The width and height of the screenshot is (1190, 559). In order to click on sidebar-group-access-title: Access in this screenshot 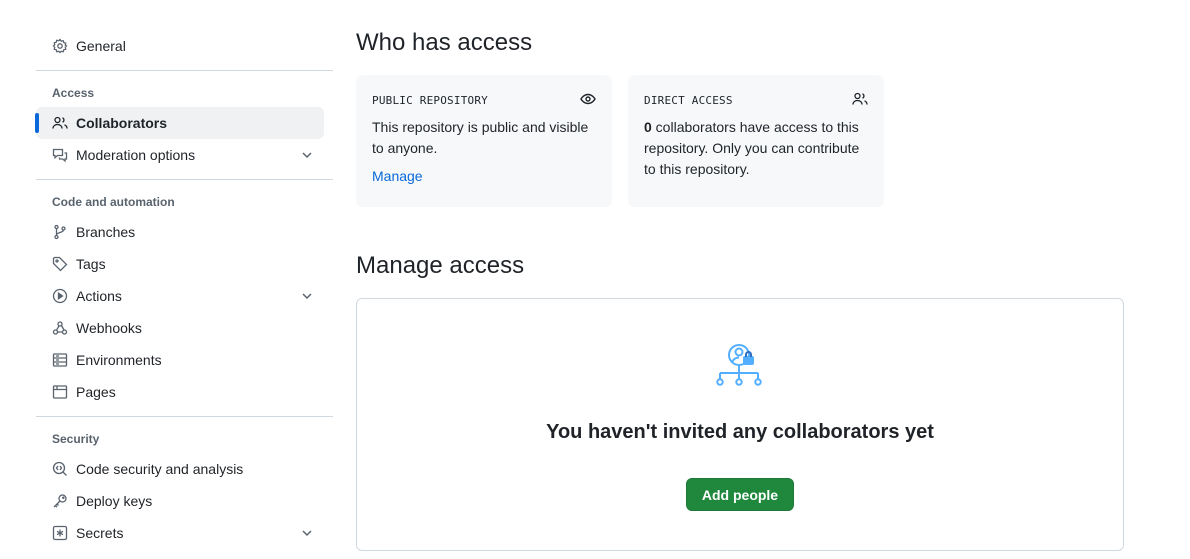, I will do `click(73, 93)`.